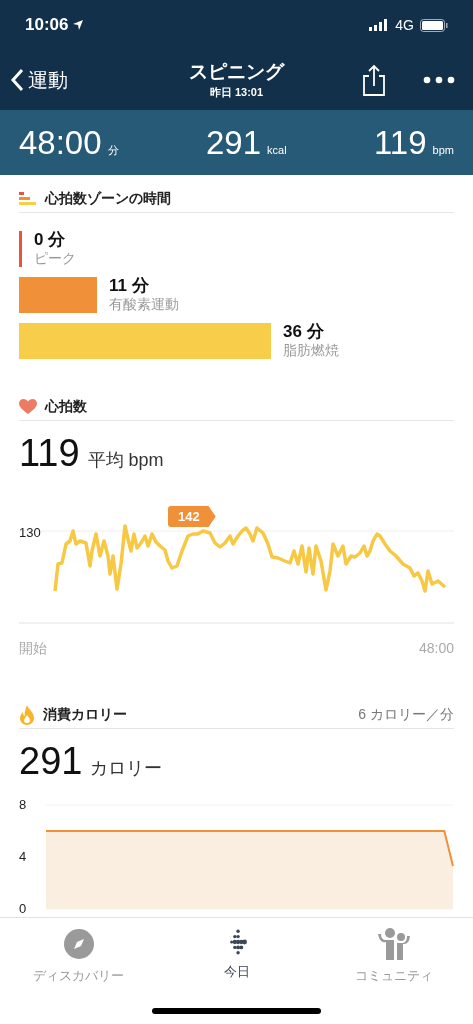 Image resolution: width=473 pixels, height=1024 pixels. Describe the element at coordinates (406, 714) in the screenshot. I see `calorie-rate: 6 カロリー／分` at that location.